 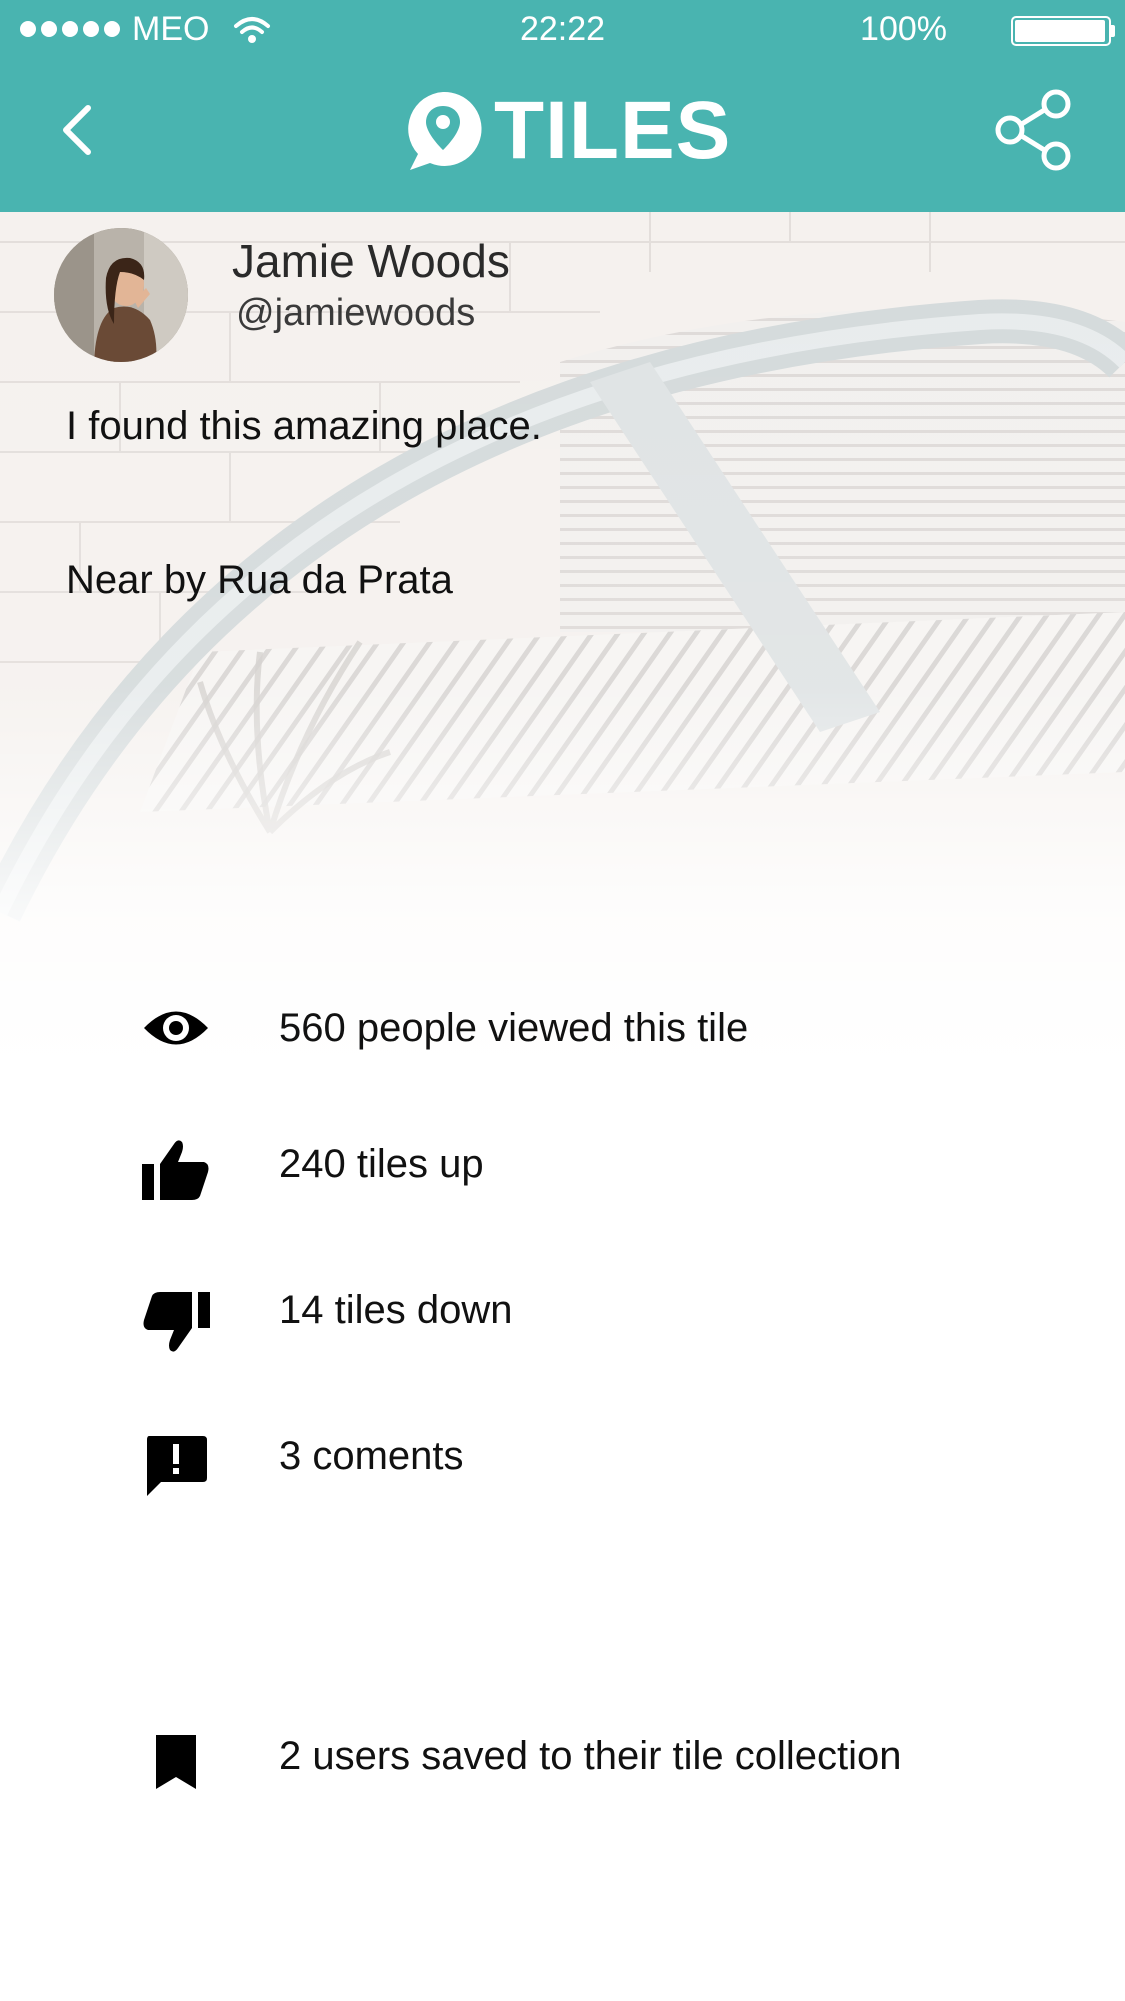 I want to click on thumbs-up-icon, so click(x=176, y=1170).